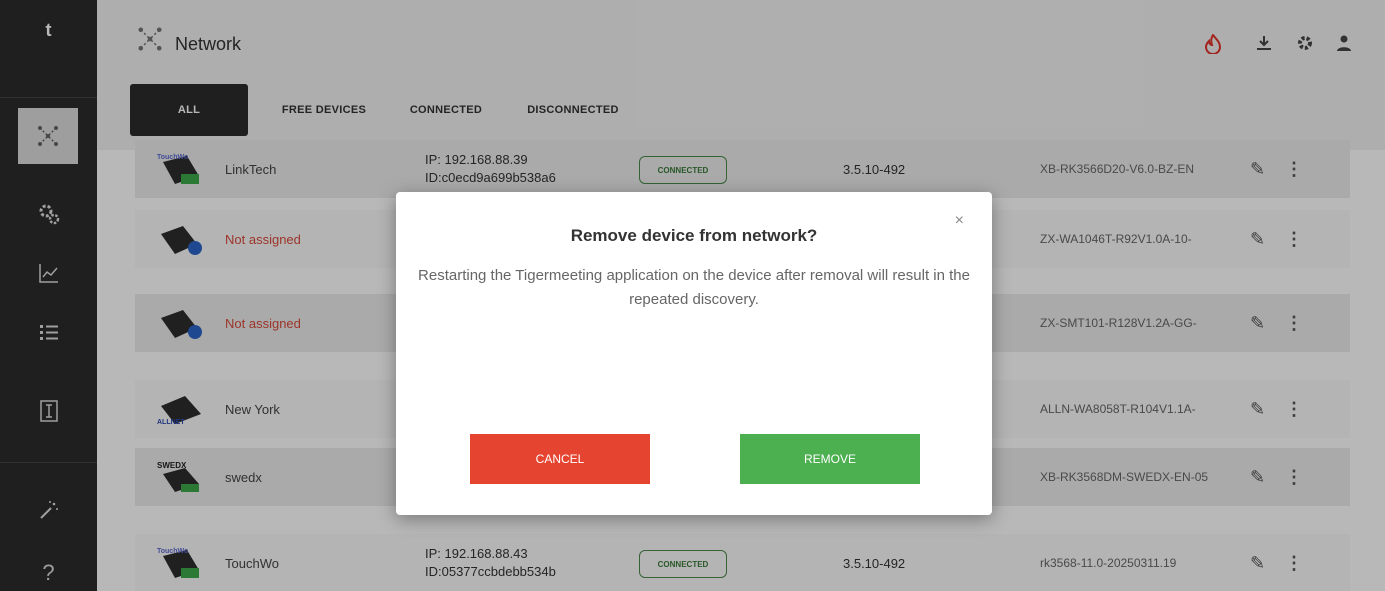 This screenshot has height=591, width=1385. What do you see at coordinates (560, 459) in the screenshot?
I see `cancel-button: CANCEL` at bounding box center [560, 459].